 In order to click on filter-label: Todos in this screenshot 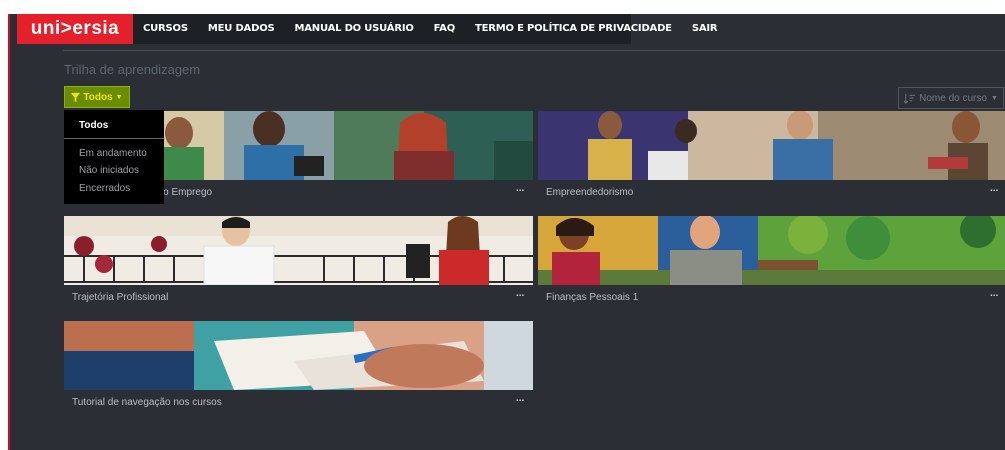, I will do `click(98, 97)`.